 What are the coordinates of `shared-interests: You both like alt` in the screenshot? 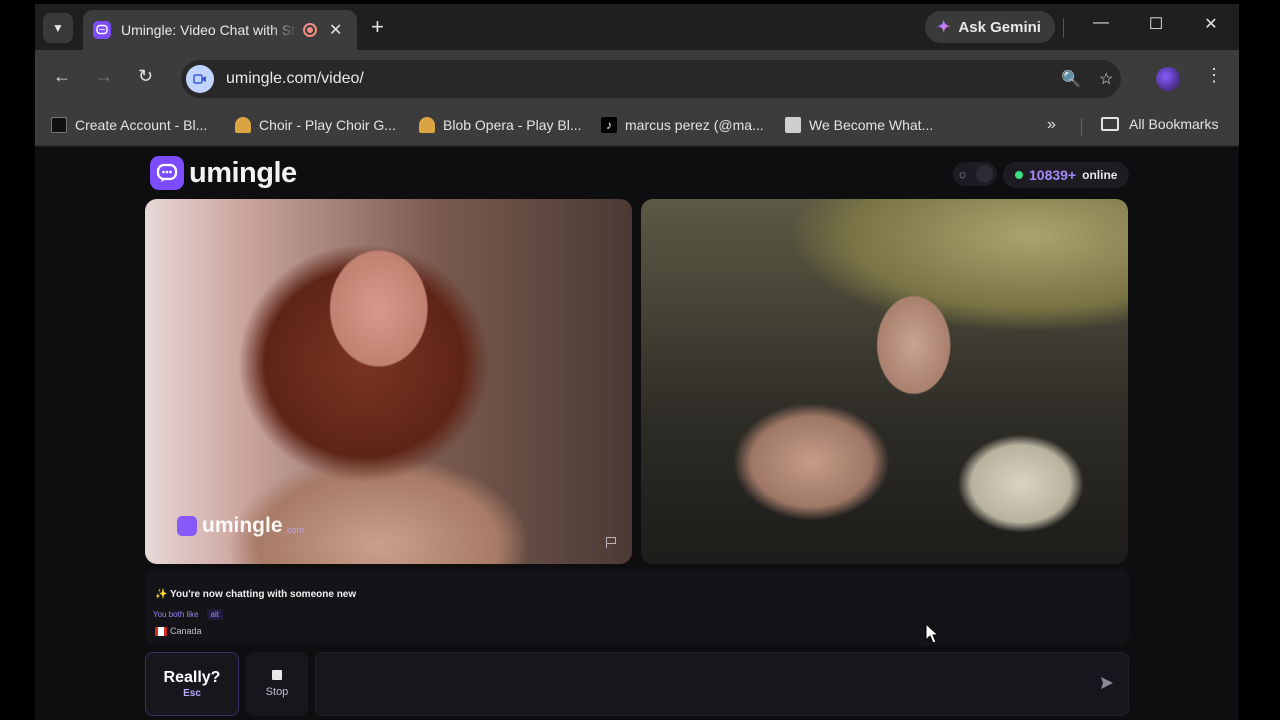 It's located at (188, 614).